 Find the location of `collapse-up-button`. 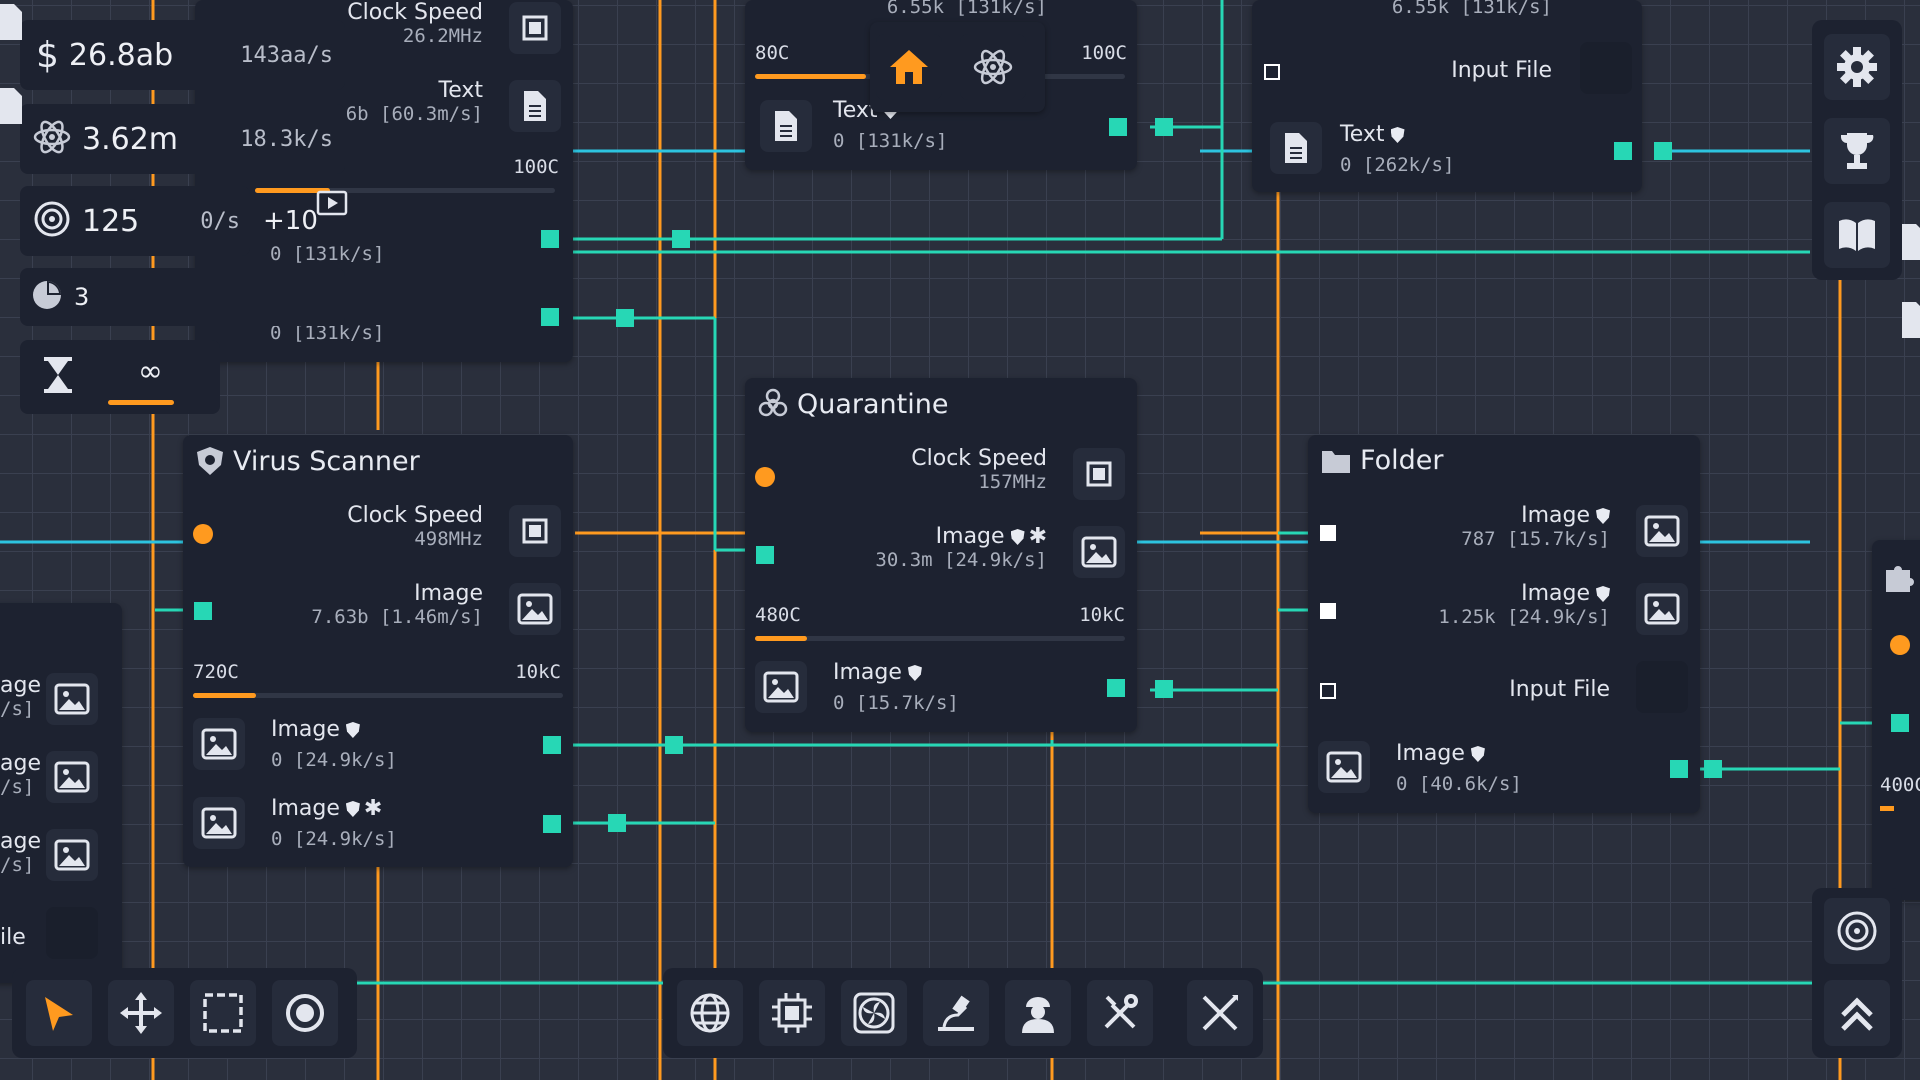

collapse-up-button is located at coordinates (1857, 1013).